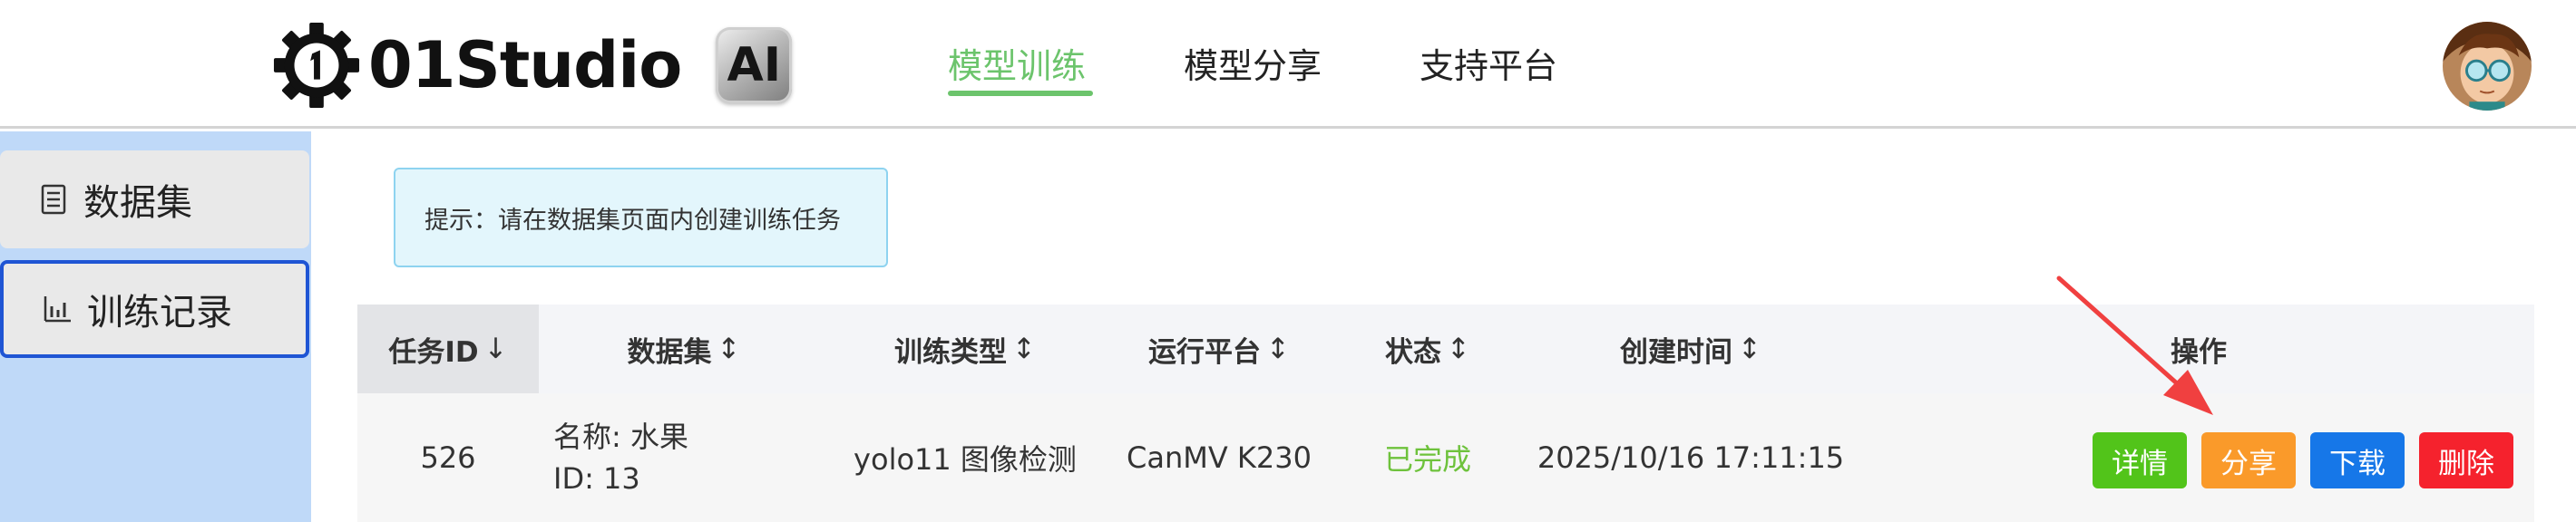 Image resolution: width=2576 pixels, height=522 pixels. I want to click on dataset-id: ID: 13, so click(596, 478).